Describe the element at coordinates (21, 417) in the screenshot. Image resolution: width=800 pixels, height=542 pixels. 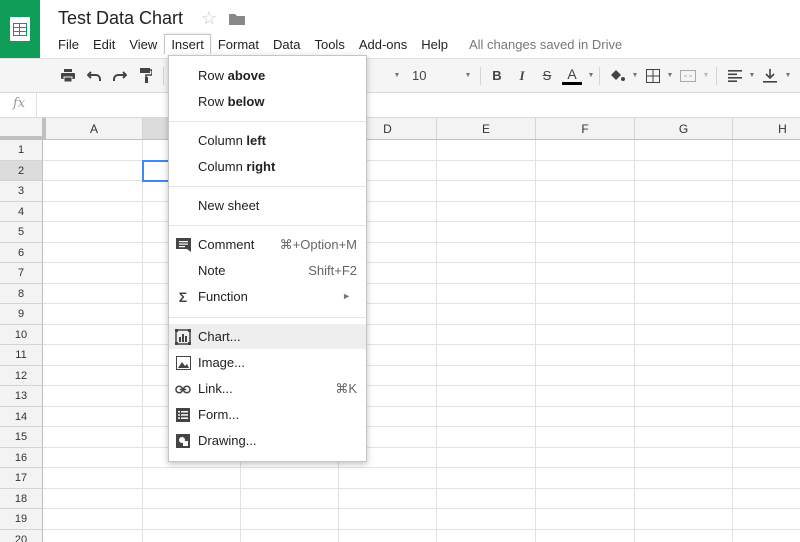
I see `row-header-14: 14` at that location.